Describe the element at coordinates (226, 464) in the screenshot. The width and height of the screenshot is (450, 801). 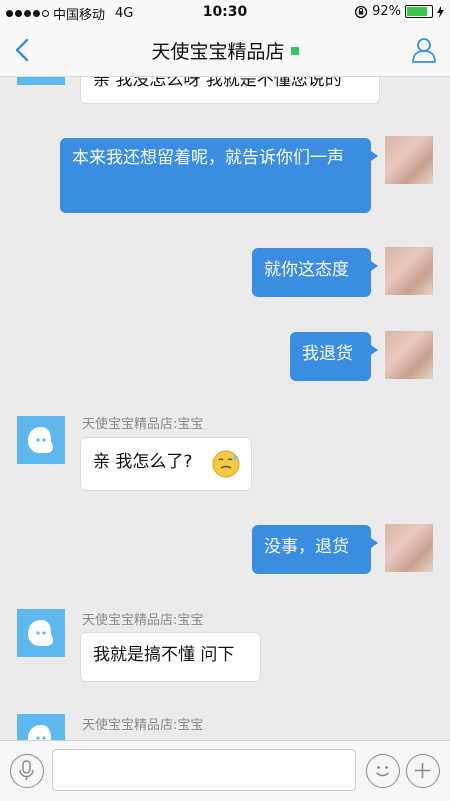
I see `sweat-smile-emoji` at that location.